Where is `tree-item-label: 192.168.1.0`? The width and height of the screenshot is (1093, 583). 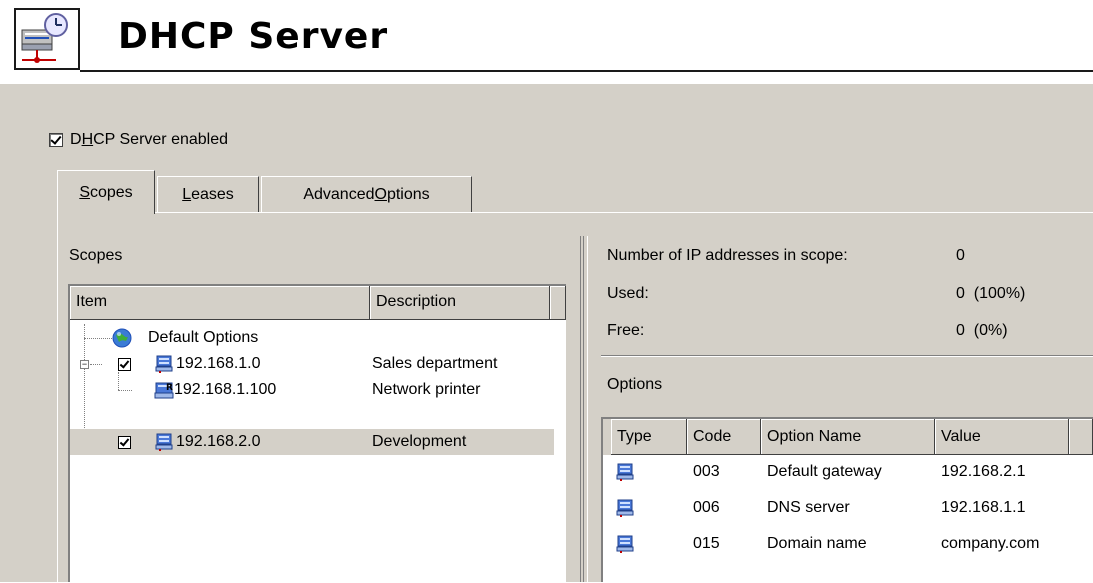
tree-item-label: 192.168.1.0 is located at coordinates (218, 363).